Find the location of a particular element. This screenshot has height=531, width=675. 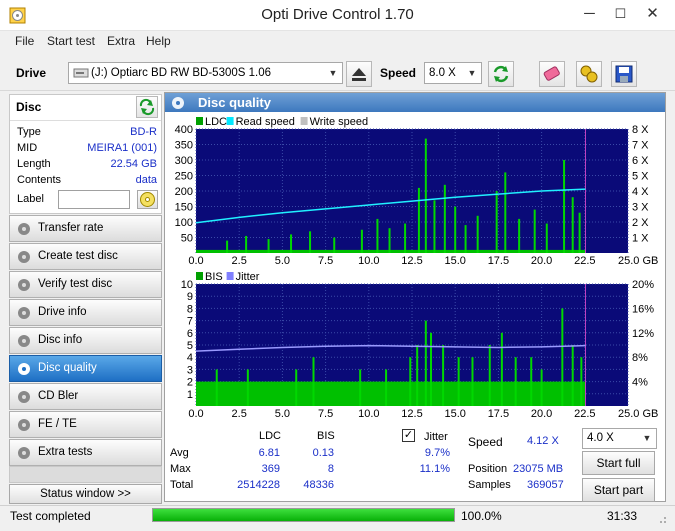

drive-icon is located at coordinates (81, 74).